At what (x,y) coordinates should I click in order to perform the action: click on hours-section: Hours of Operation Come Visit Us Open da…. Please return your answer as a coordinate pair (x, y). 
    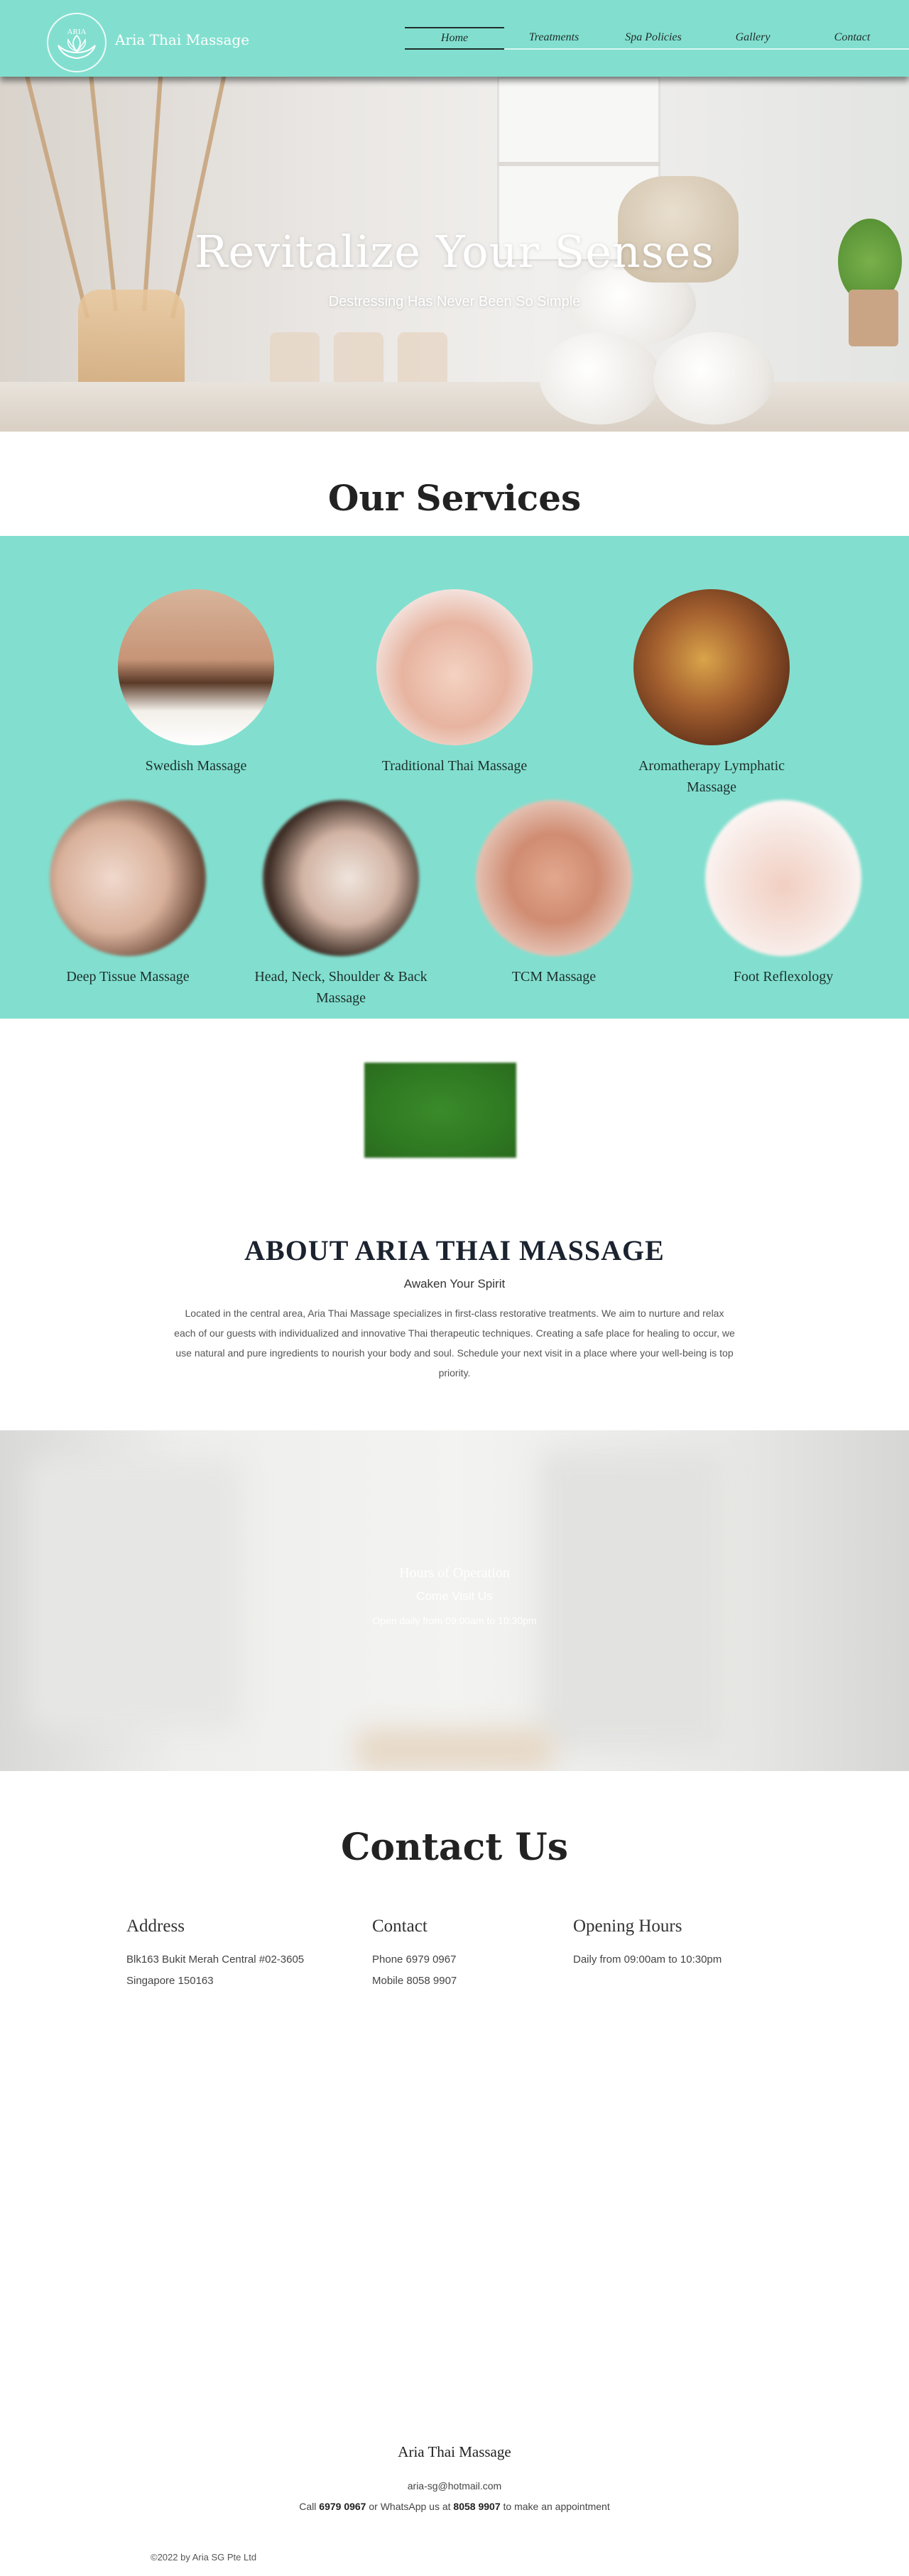
    Looking at the image, I should click on (454, 1600).